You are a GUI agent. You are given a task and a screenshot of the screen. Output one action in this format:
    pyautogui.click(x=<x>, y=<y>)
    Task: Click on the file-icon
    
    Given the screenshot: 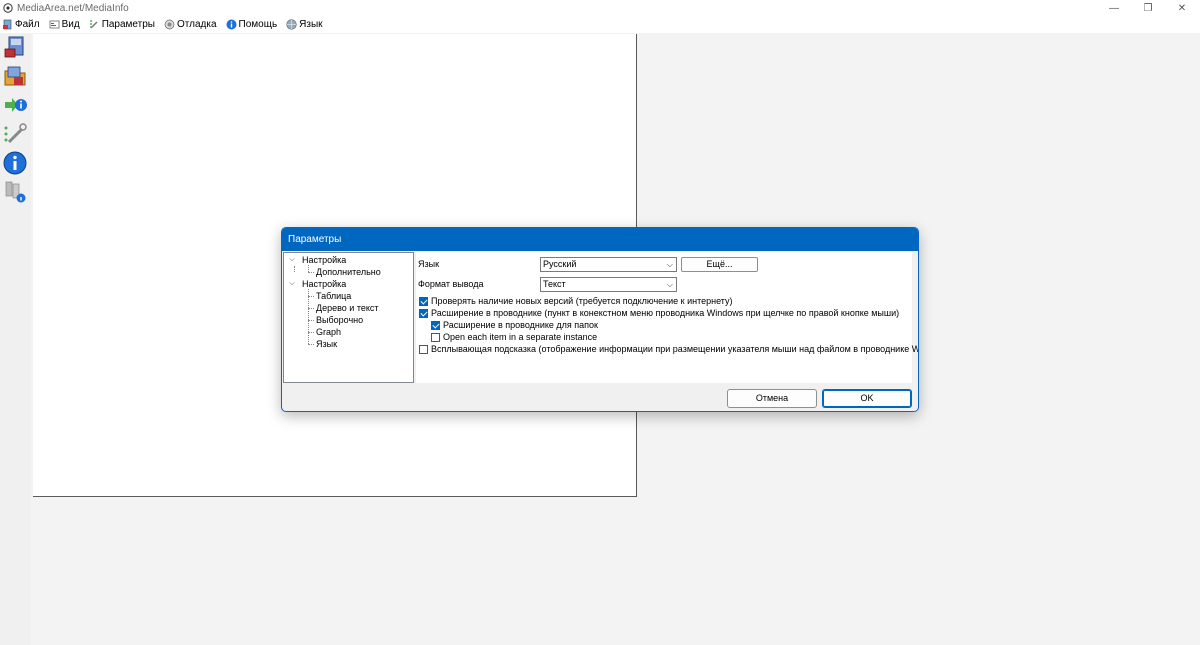 What is the action you would take?
    pyautogui.click(x=7, y=24)
    